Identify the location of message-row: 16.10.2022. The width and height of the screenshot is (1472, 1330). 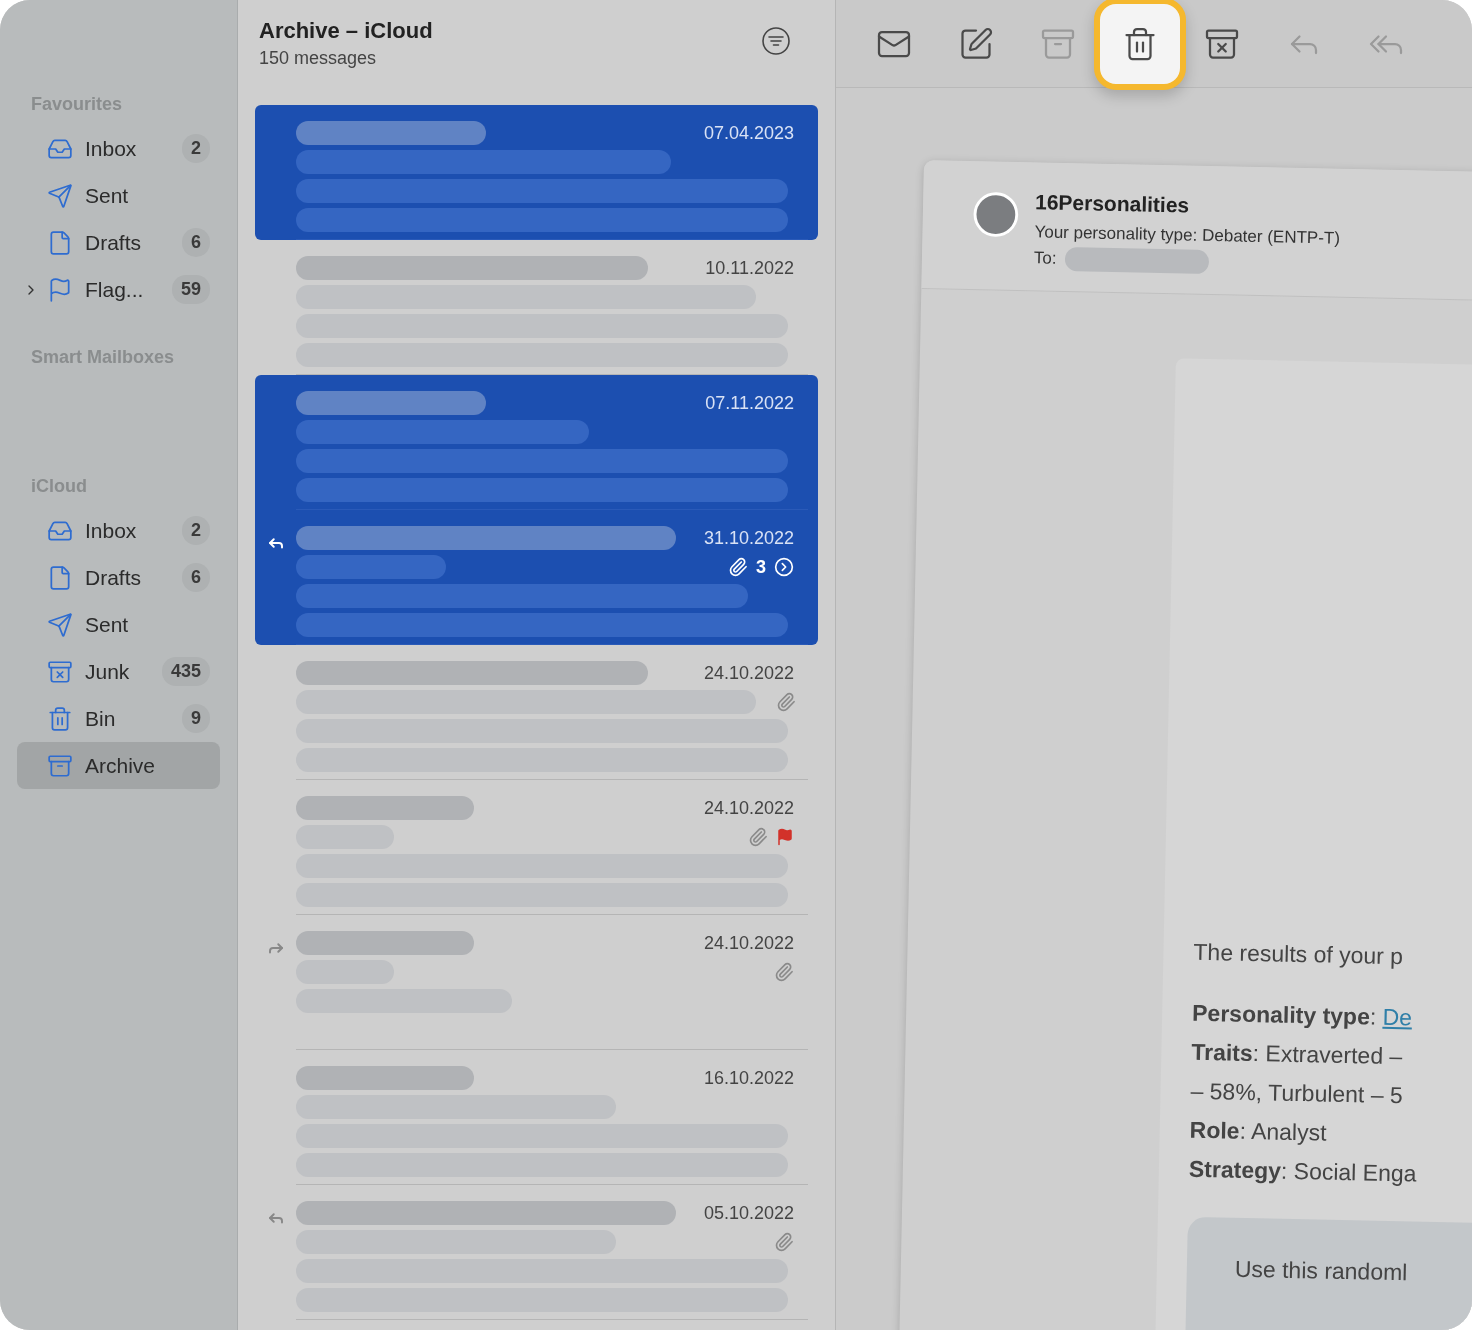
(536, 1117).